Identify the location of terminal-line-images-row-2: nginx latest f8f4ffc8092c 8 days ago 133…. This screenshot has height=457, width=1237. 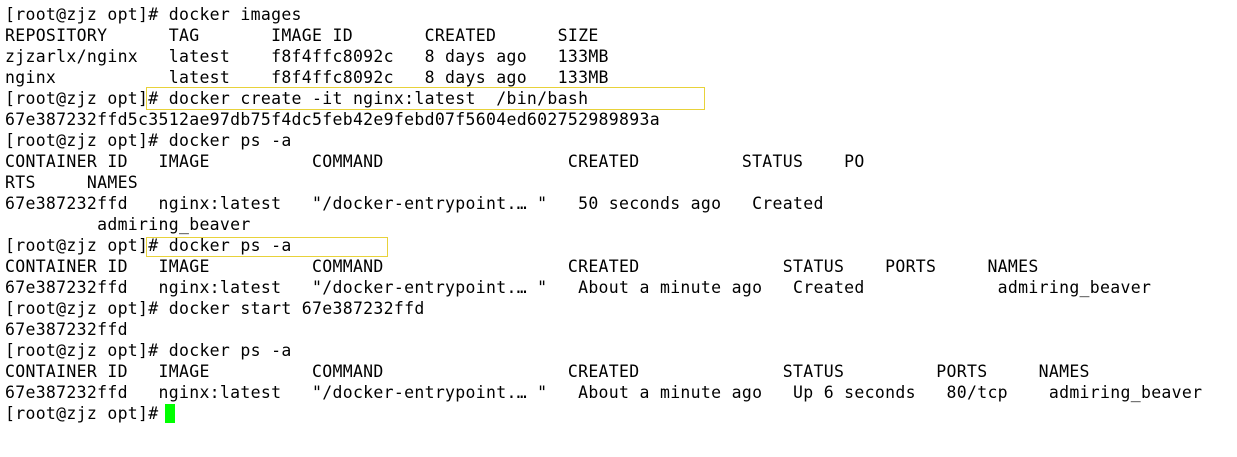
(307, 77).